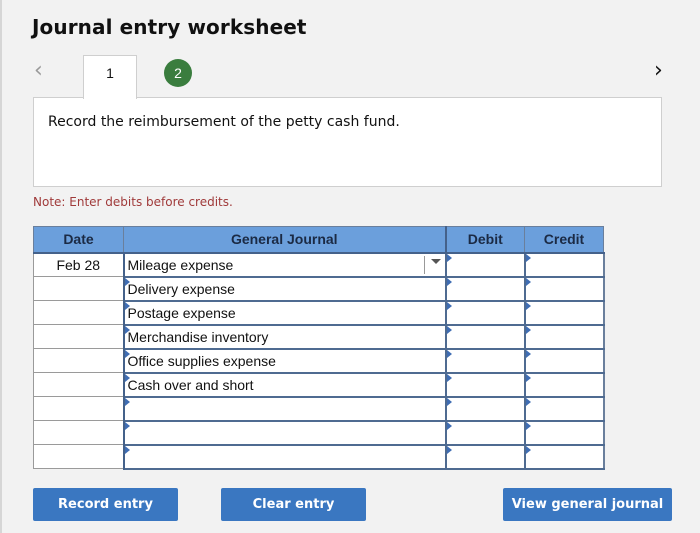 The height and width of the screenshot is (533, 700). What do you see at coordinates (79, 264) in the screenshot?
I see `date-cell: Feb 28` at bounding box center [79, 264].